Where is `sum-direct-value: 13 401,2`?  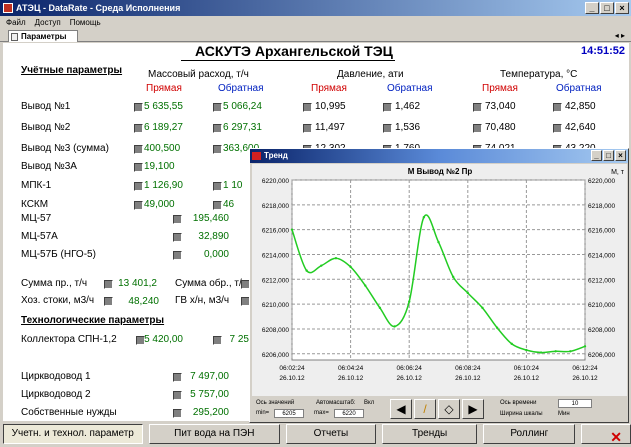
sum-direct-value: 13 401,2 is located at coordinates (137, 283).